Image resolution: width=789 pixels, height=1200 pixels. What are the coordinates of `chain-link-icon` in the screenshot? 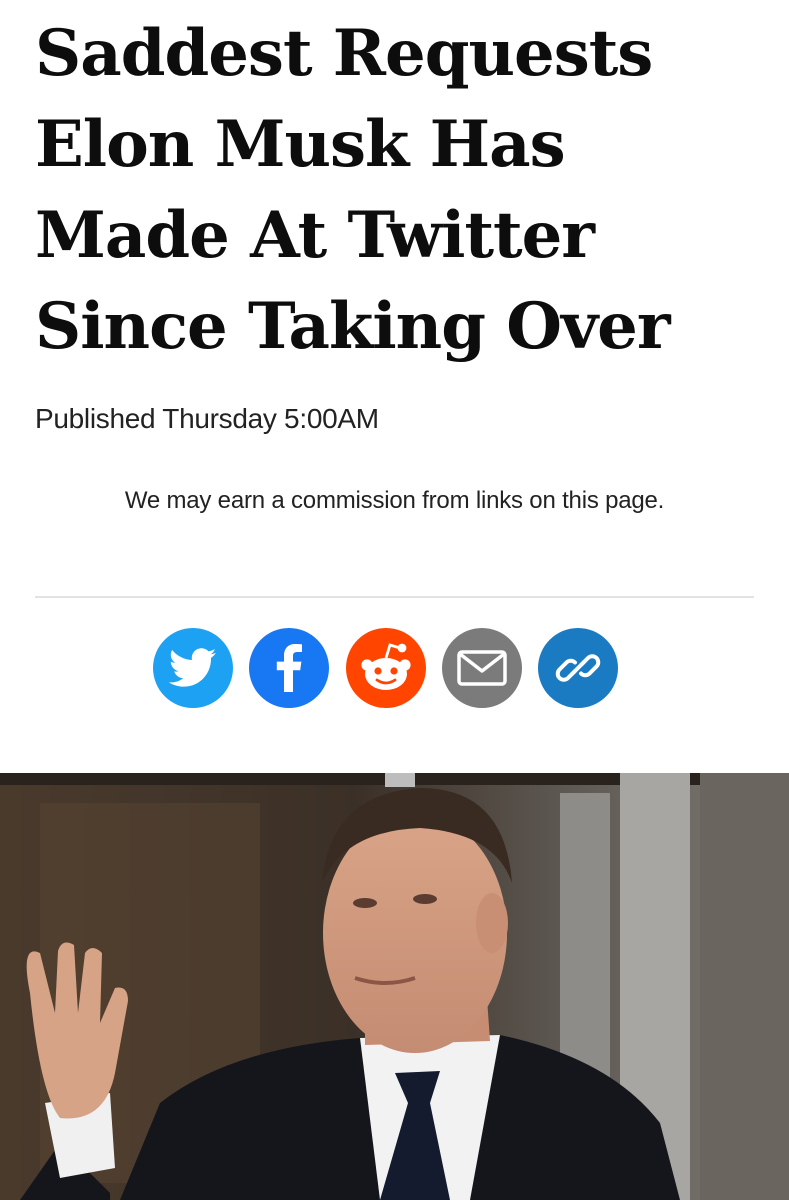 It's located at (578, 668).